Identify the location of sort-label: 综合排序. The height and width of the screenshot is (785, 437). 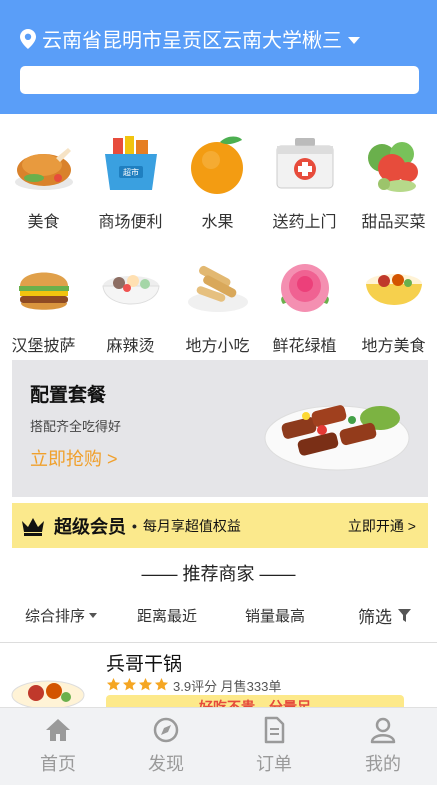
(55, 616).